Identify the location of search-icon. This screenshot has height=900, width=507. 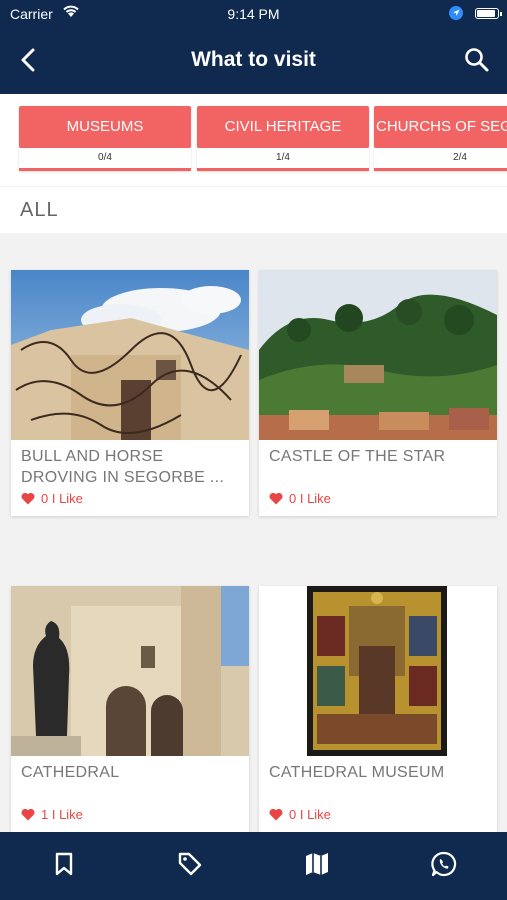
(477, 60).